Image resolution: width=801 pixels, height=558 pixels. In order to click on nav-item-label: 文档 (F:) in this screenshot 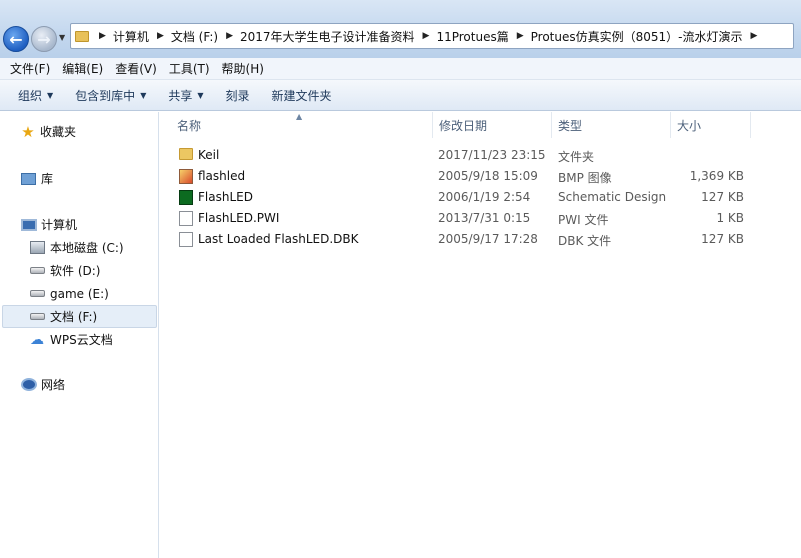, I will do `click(74, 317)`.